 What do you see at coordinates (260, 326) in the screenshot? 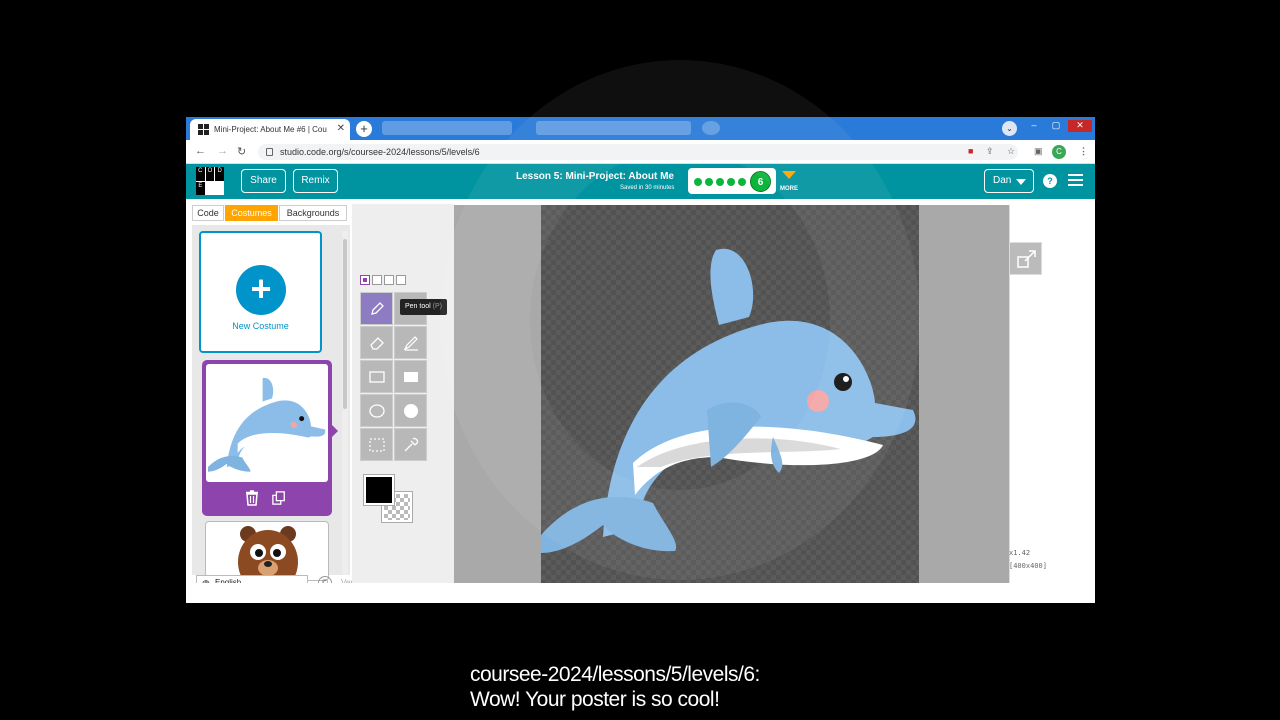
I see `new-costume-label: New Costume` at bounding box center [260, 326].